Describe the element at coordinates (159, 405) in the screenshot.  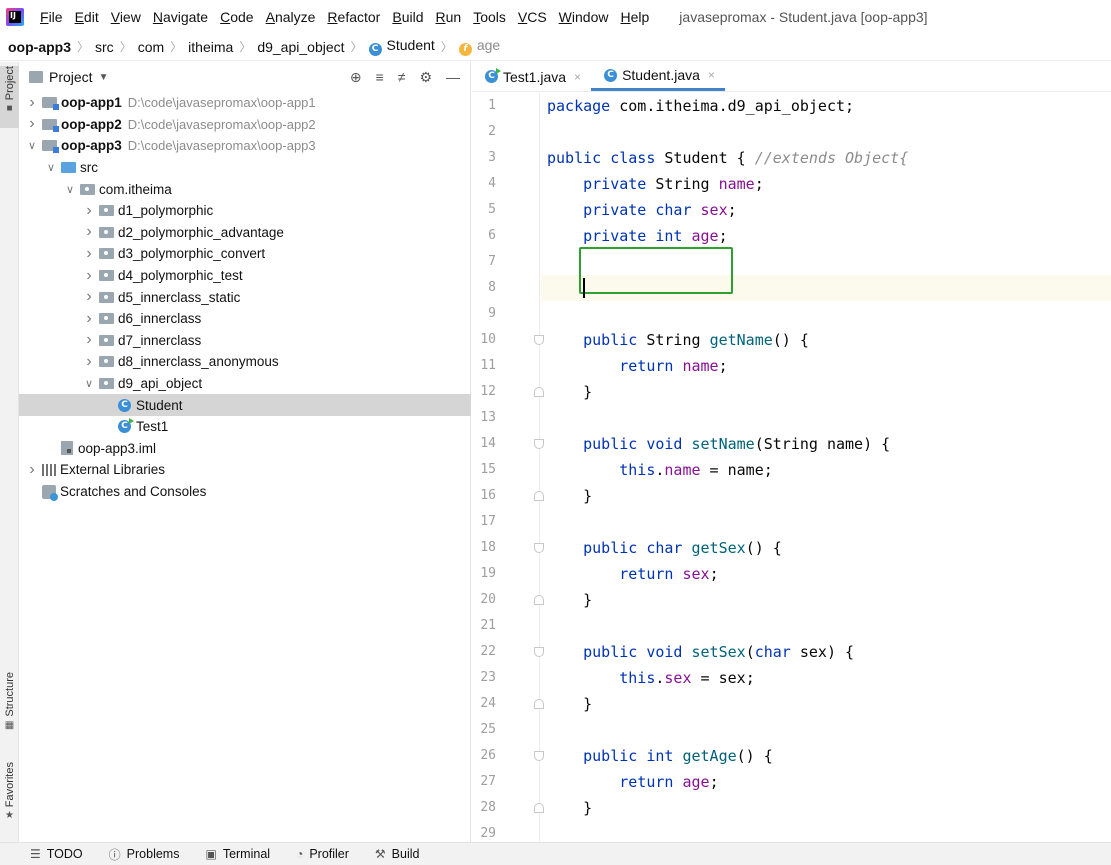
I see `tree-node-label: Student` at that location.